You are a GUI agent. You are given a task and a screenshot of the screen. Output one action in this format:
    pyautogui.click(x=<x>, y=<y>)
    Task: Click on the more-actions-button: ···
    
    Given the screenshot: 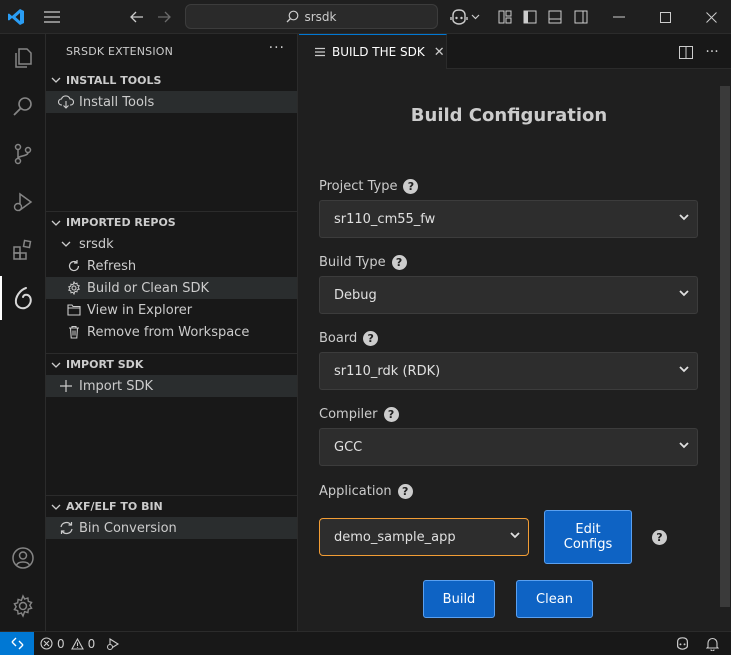 What is the action you would take?
    pyautogui.click(x=277, y=48)
    